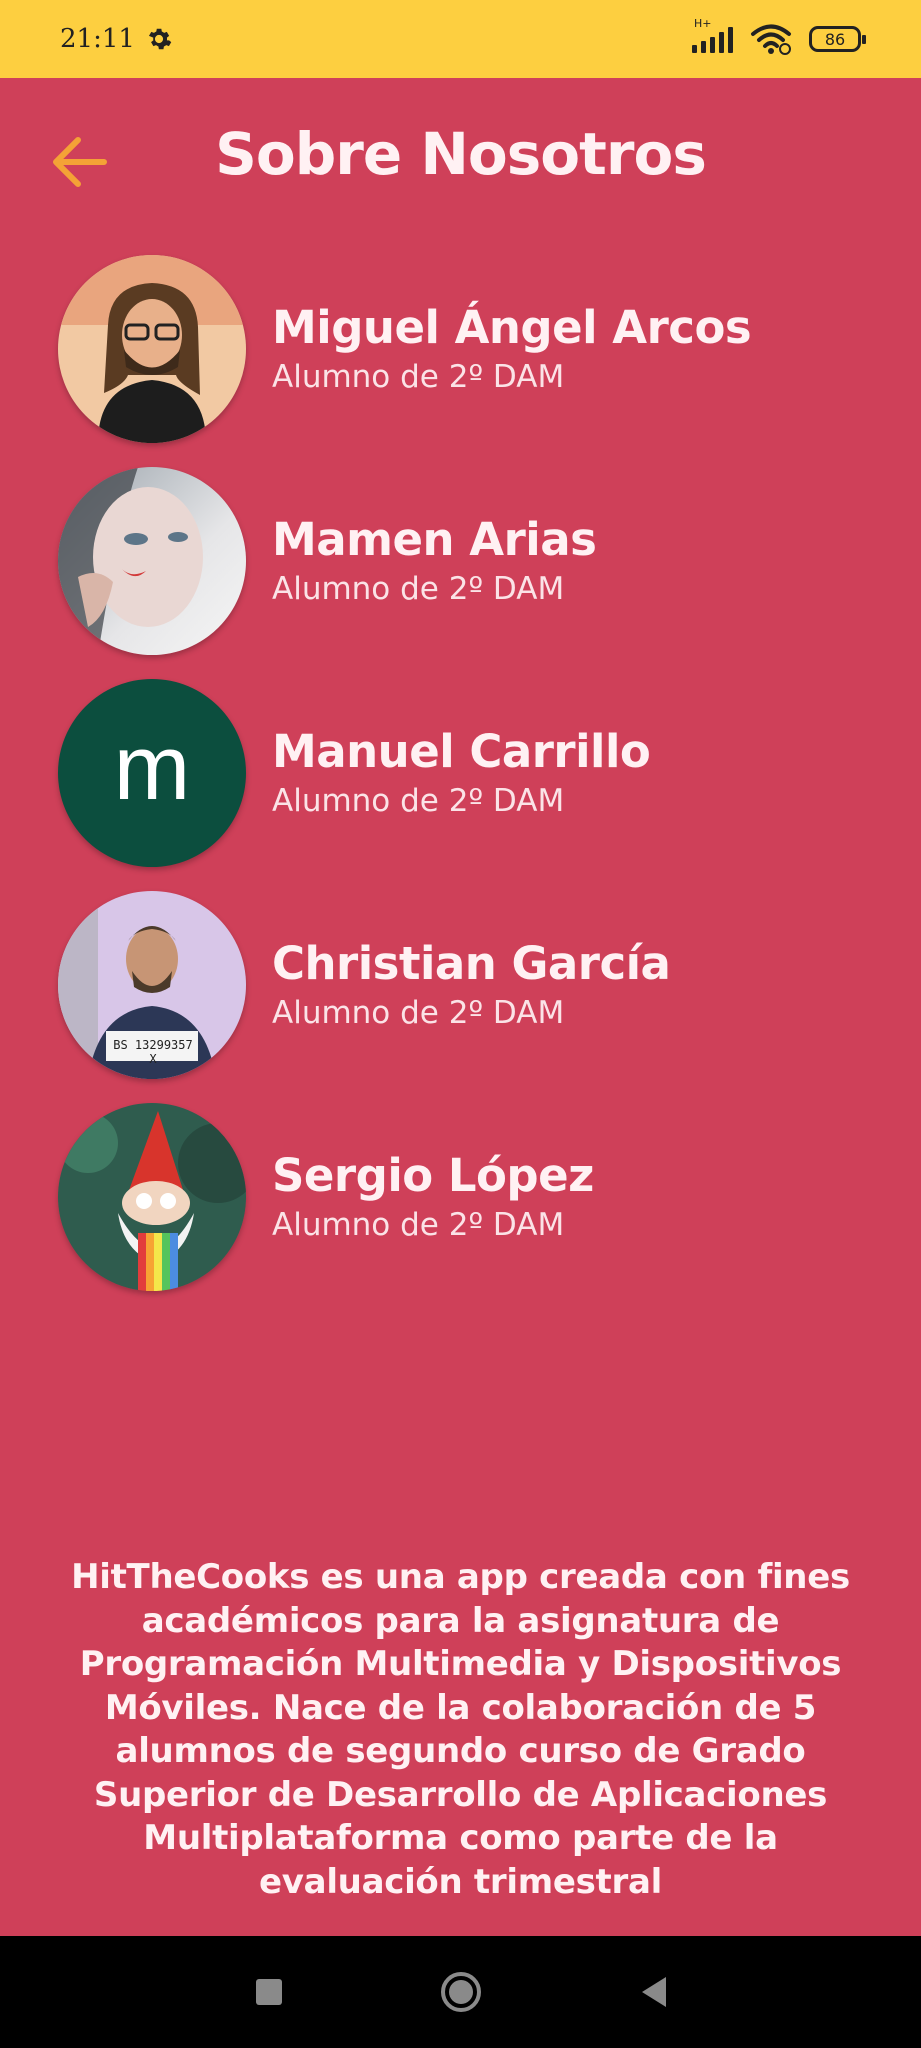 The width and height of the screenshot is (921, 2048). I want to click on page-title: Sobre Nosotros, so click(461, 154).